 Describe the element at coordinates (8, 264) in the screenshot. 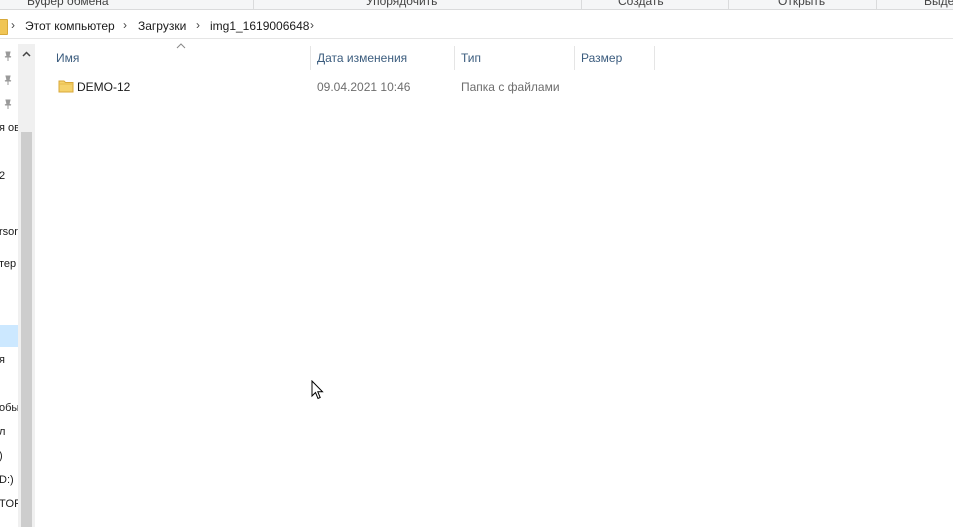

I see `nav-item: тер` at that location.